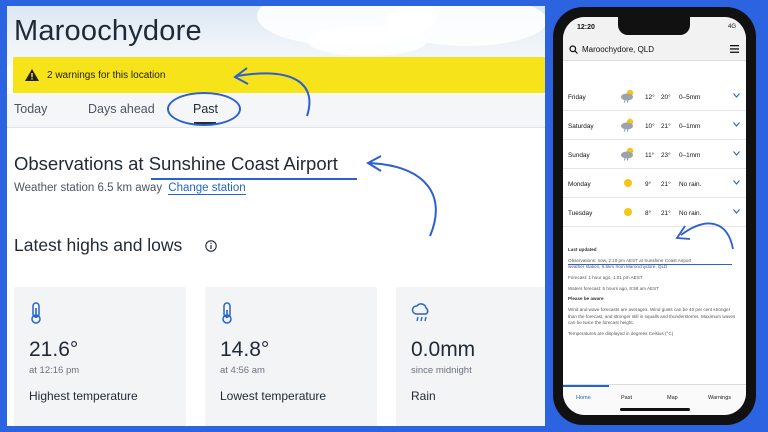  Describe the element at coordinates (704, 236) in the screenshot. I see `annotation-arrow` at that location.